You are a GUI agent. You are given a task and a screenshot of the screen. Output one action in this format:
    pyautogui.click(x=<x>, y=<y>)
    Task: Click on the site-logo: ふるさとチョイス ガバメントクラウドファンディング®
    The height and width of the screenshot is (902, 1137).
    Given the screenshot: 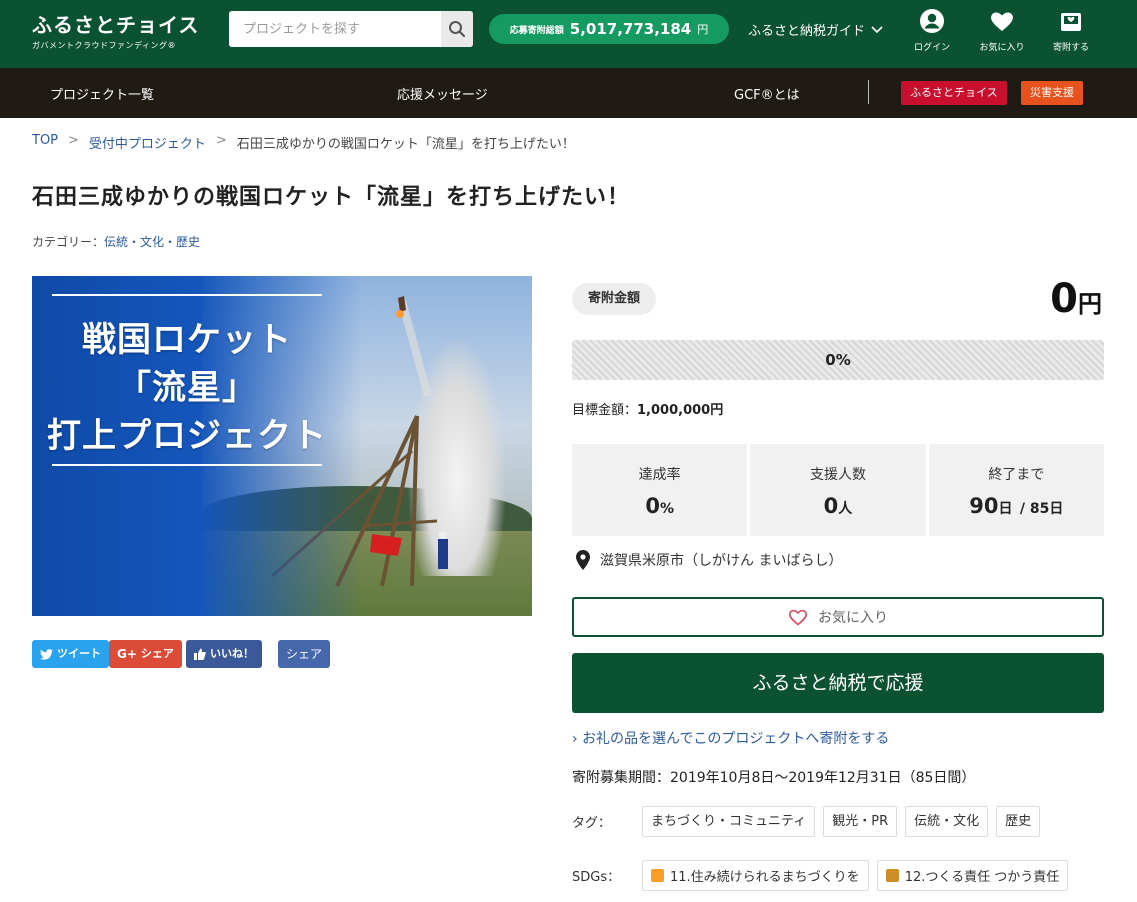 What is the action you would take?
    pyautogui.click(x=115, y=30)
    